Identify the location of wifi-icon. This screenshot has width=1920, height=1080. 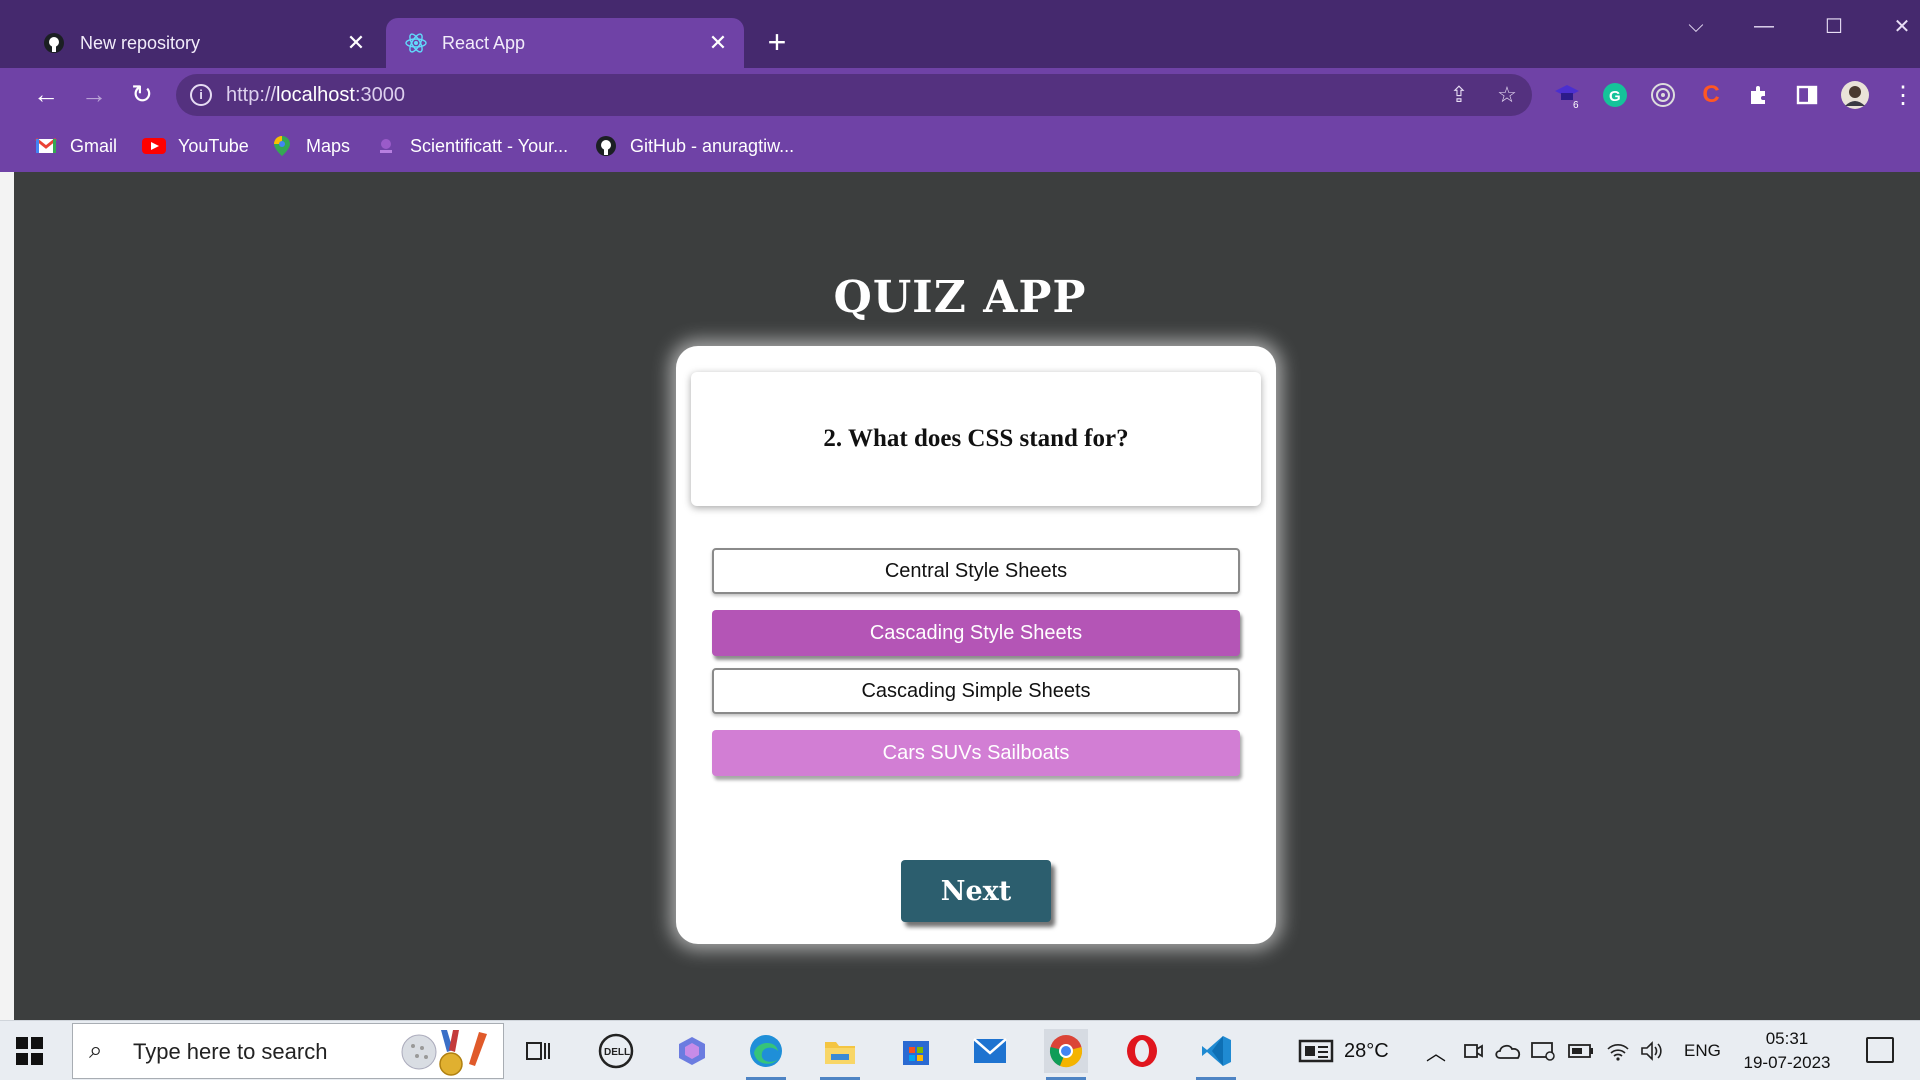
(1618, 1050).